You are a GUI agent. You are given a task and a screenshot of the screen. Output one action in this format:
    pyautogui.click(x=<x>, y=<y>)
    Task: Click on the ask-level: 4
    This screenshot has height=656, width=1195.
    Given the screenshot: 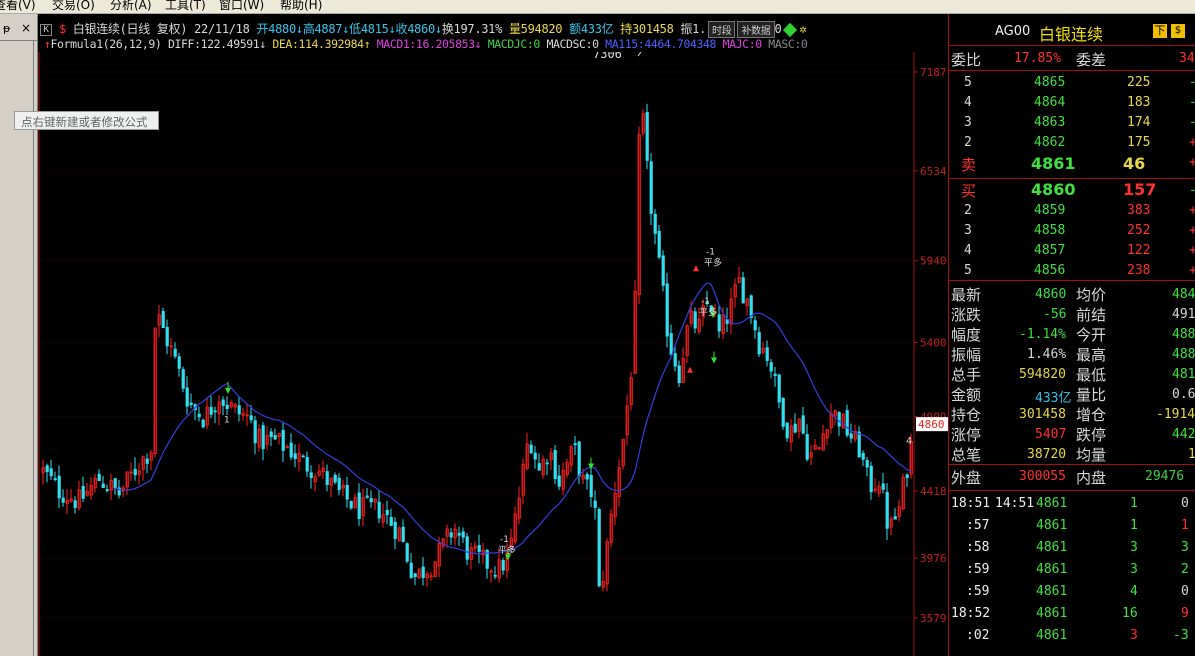 What is the action you would take?
    pyautogui.click(x=968, y=102)
    